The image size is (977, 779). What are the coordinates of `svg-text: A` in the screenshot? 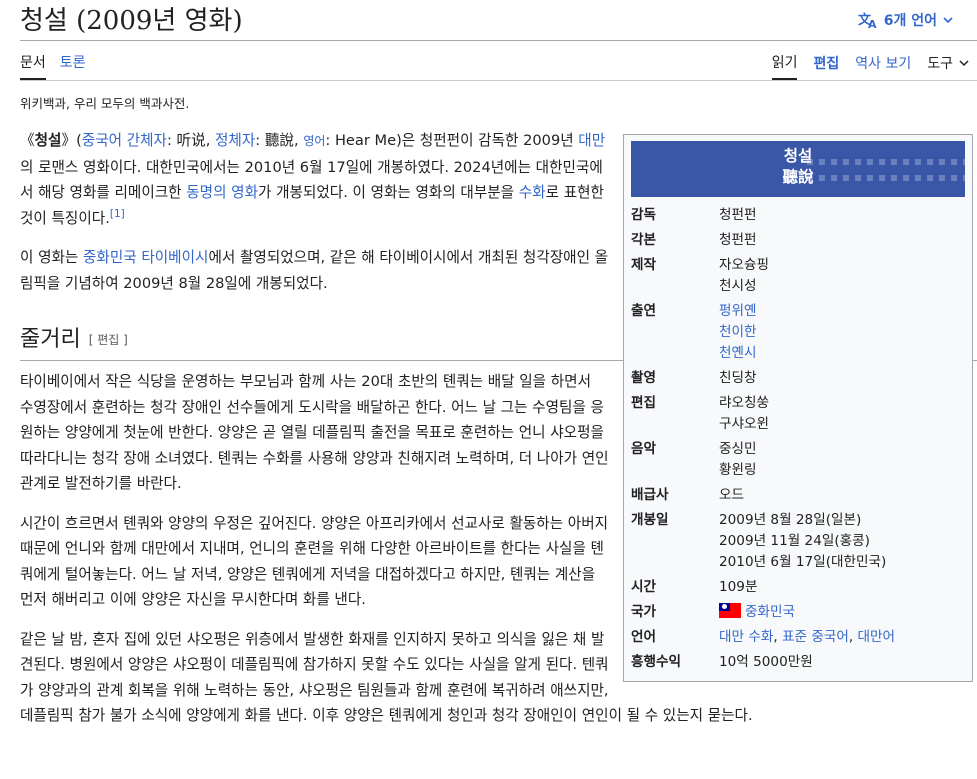 It's located at (872, 23).